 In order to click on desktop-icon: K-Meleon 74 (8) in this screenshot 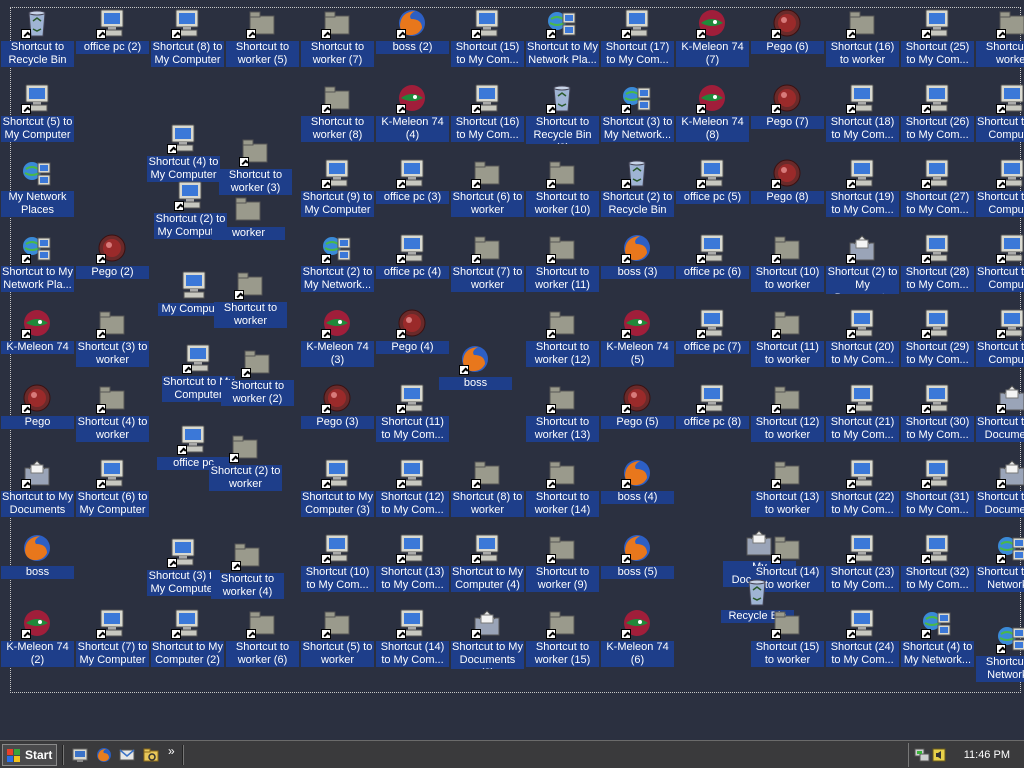, I will do `click(712, 117)`.